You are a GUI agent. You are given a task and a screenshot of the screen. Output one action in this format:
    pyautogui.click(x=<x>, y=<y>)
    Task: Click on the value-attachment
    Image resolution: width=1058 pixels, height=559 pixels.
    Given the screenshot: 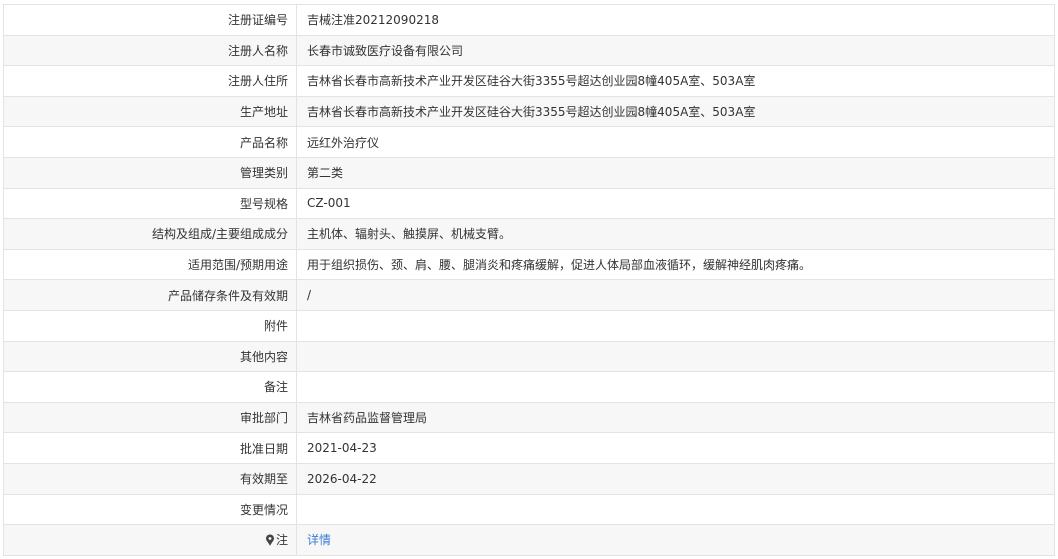 What is the action you would take?
    pyautogui.click(x=675, y=325)
    